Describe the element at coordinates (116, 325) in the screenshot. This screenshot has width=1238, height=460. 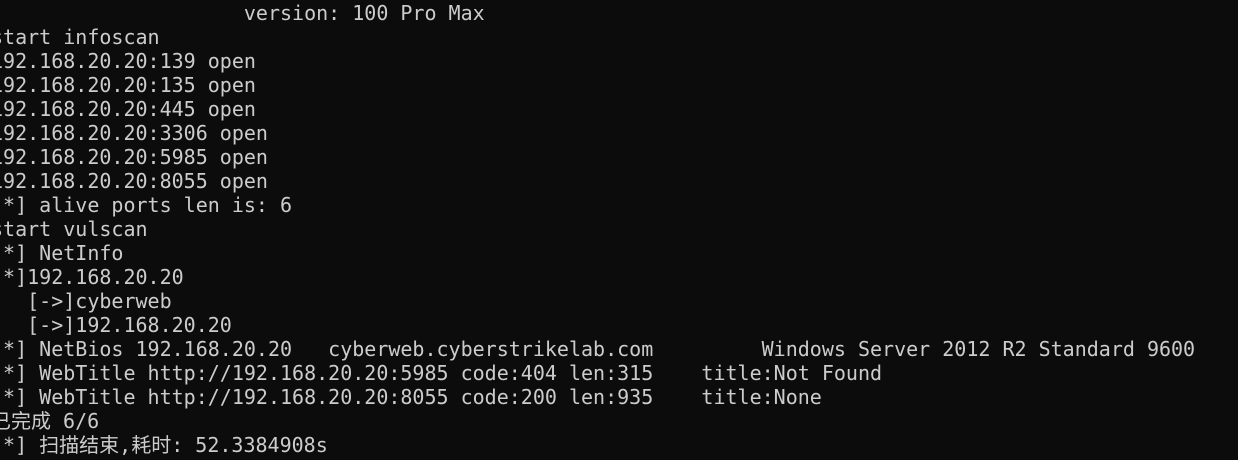
I see `terminal-line-netinfo-ip: [->]192.168.20.20` at that location.